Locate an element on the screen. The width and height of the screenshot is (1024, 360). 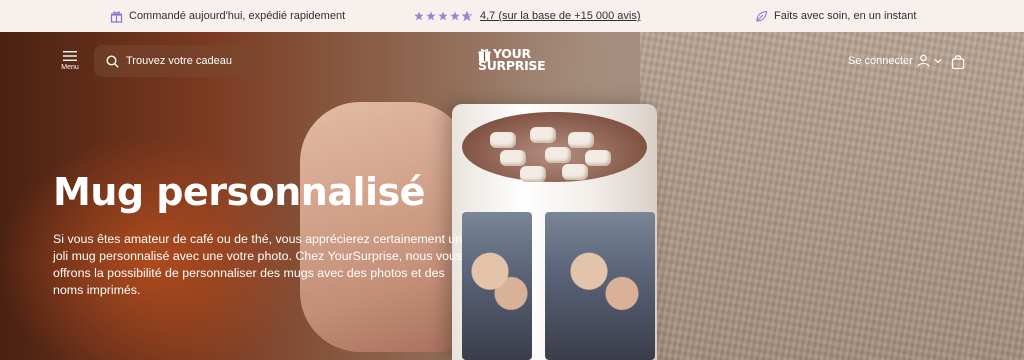
search-icon is located at coordinates (112, 61).